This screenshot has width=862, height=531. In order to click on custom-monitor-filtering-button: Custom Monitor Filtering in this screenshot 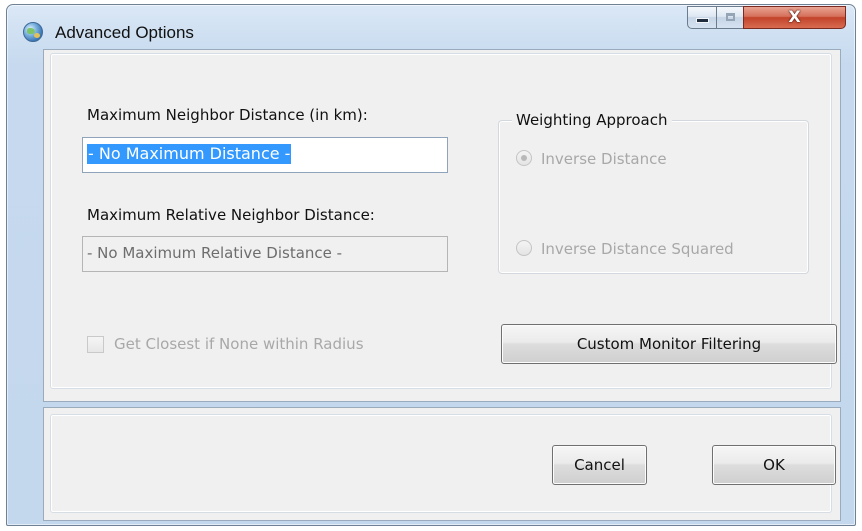, I will do `click(669, 344)`.